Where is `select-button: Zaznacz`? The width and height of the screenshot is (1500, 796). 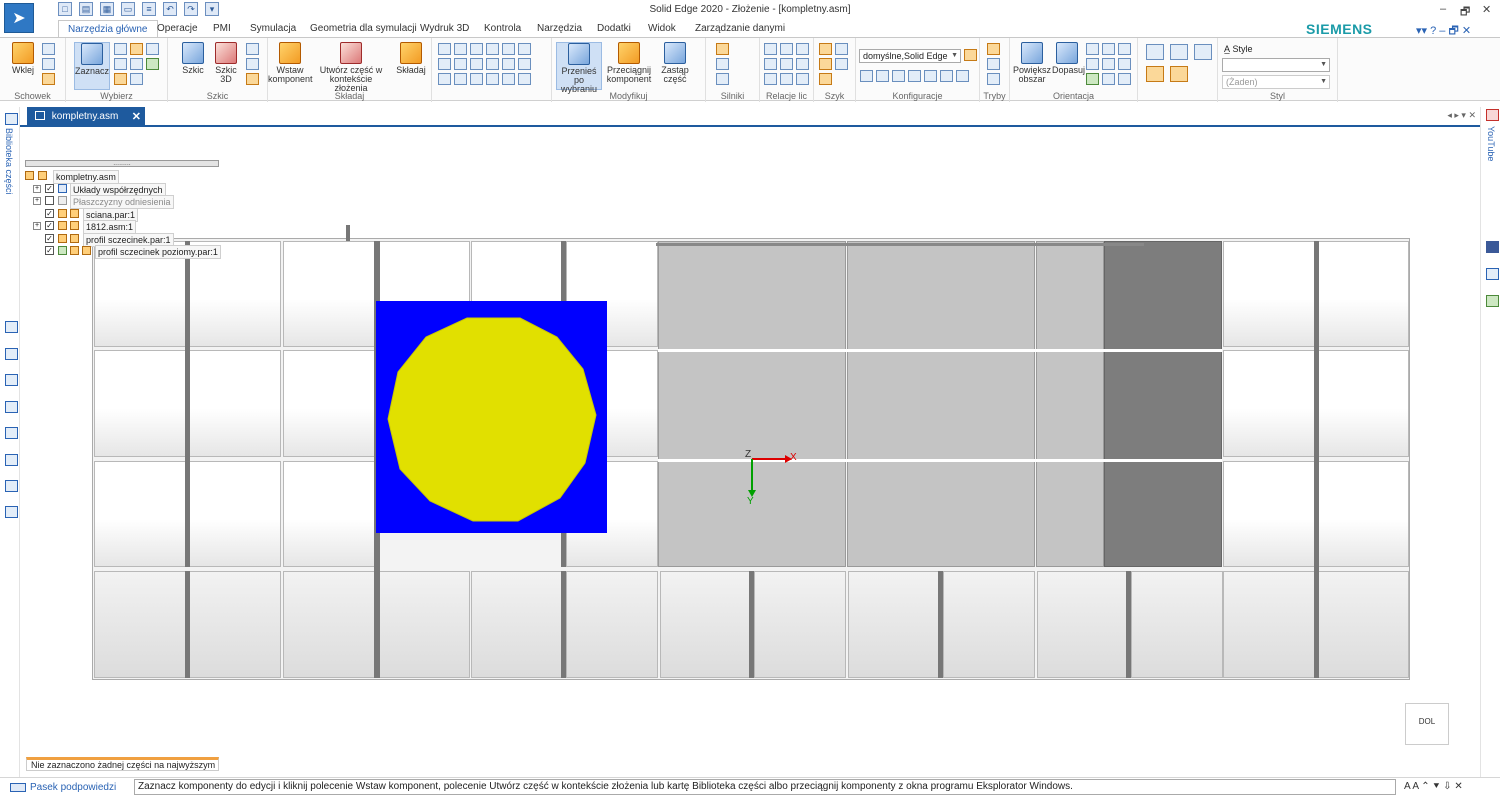 select-button: Zaznacz is located at coordinates (92, 66).